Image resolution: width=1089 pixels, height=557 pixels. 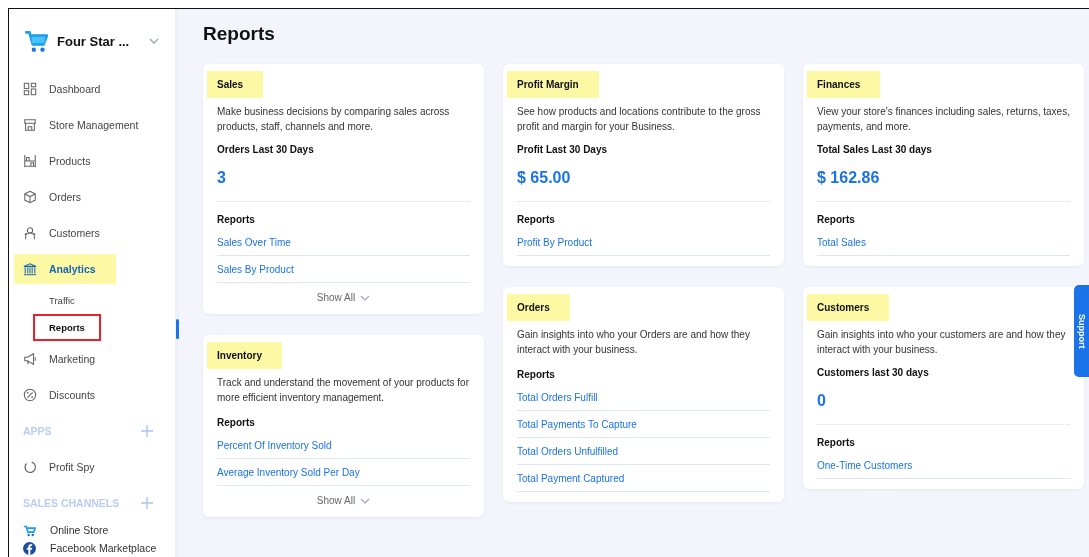 I want to click on report-link: Average Inventory Sold Per Day, so click(x=343, y=472).